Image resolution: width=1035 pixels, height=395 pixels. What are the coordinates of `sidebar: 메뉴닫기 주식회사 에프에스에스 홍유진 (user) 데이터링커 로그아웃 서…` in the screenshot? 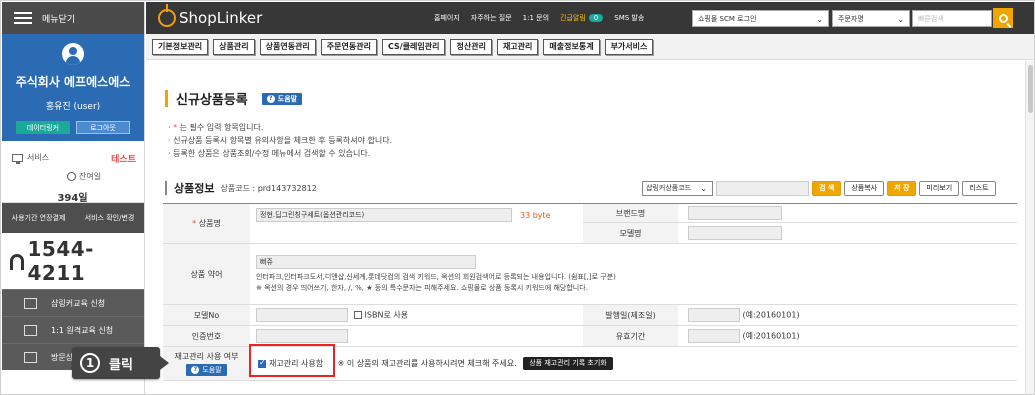 It's located at (73, 198).